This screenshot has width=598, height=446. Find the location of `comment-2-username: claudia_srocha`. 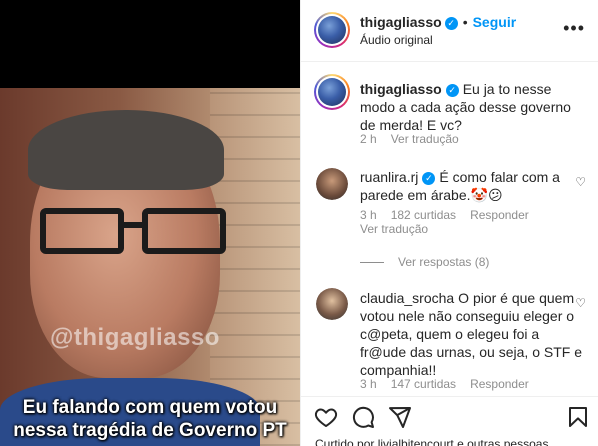

comment-2-username: claudia_srocha is located at coordinates (407, 298).